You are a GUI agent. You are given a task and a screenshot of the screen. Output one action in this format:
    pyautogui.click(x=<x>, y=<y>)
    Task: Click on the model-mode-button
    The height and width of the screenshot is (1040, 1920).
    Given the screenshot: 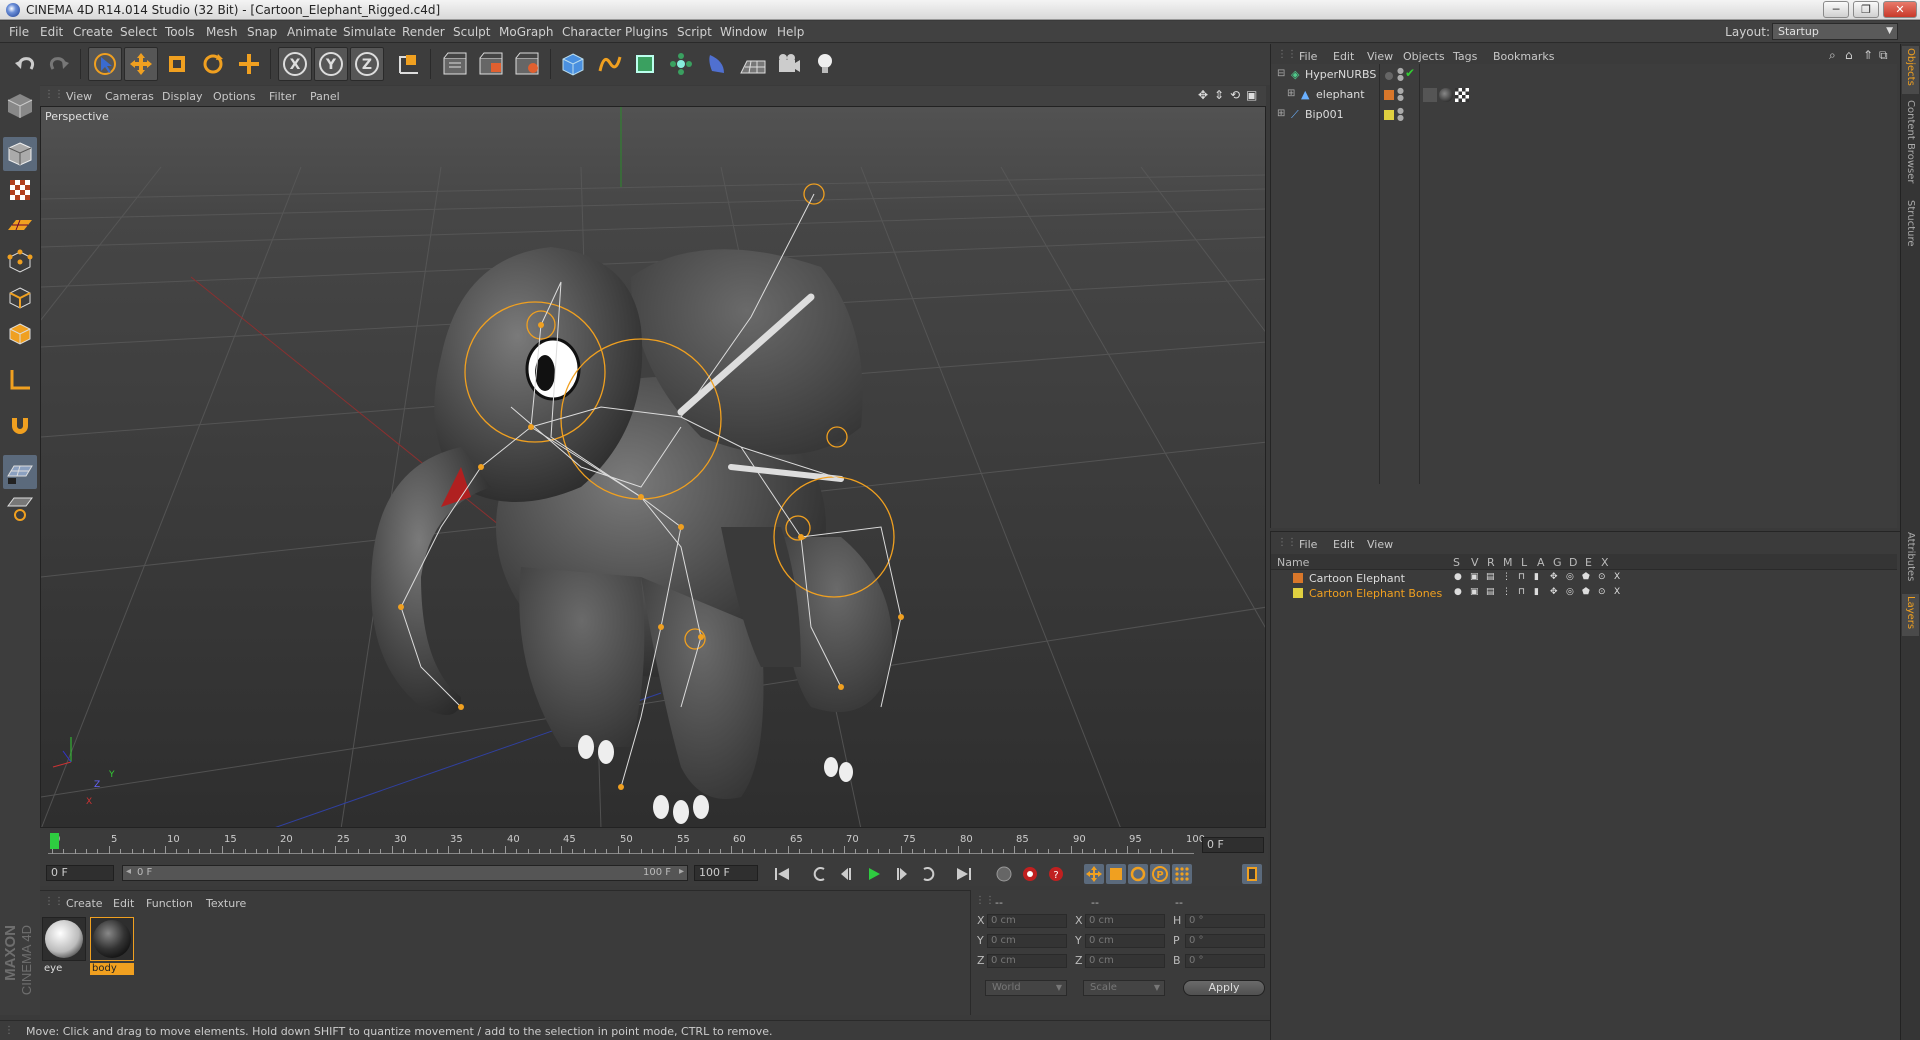 What is the action you would take?
    pyautogui.click(x=20, y=154)
    